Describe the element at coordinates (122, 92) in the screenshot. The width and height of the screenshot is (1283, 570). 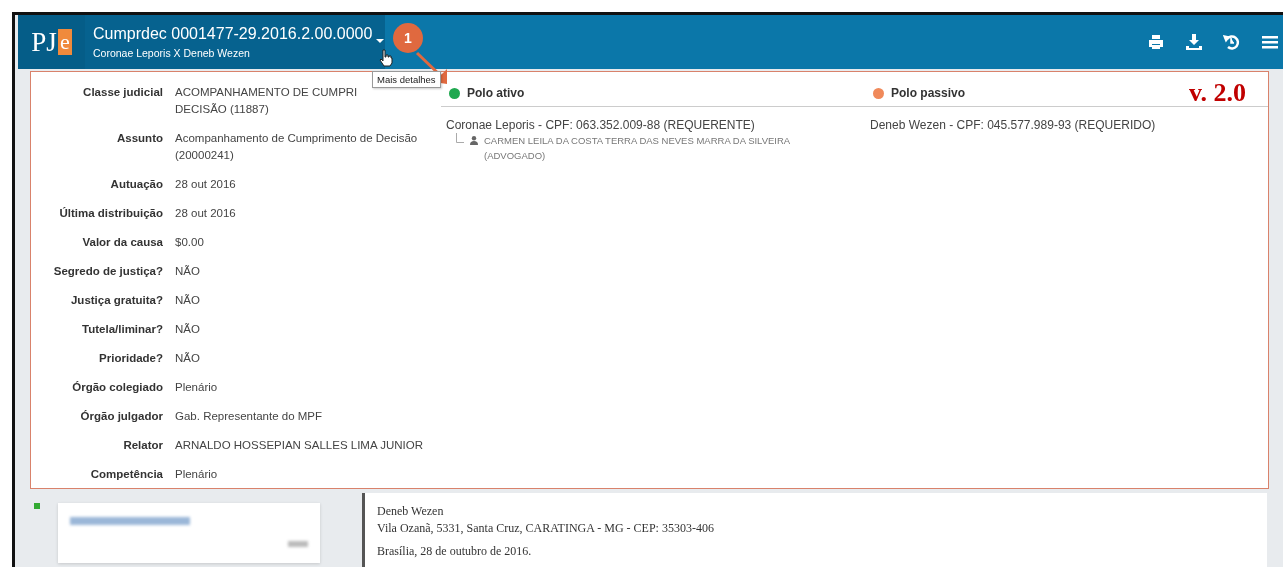
I see `field-label: Classe judicial` at that location.